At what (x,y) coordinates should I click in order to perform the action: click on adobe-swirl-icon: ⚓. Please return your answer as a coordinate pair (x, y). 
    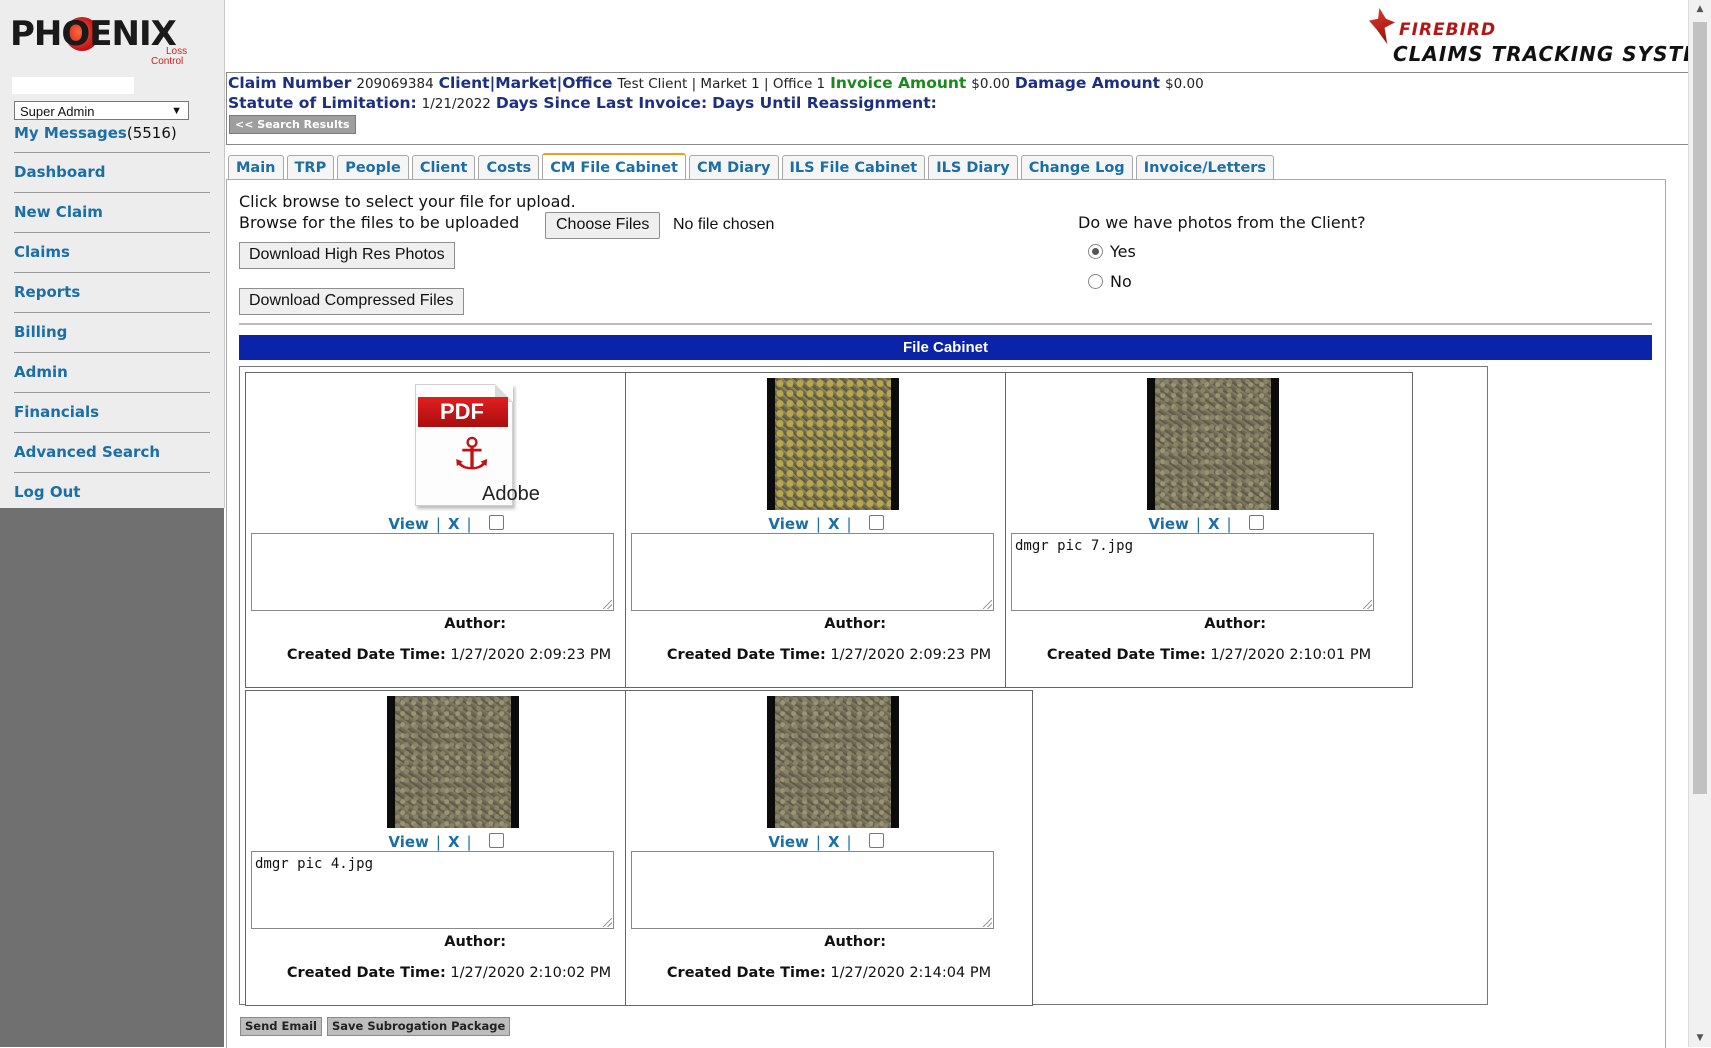
    Looking at the image, I should click on (472, 454).